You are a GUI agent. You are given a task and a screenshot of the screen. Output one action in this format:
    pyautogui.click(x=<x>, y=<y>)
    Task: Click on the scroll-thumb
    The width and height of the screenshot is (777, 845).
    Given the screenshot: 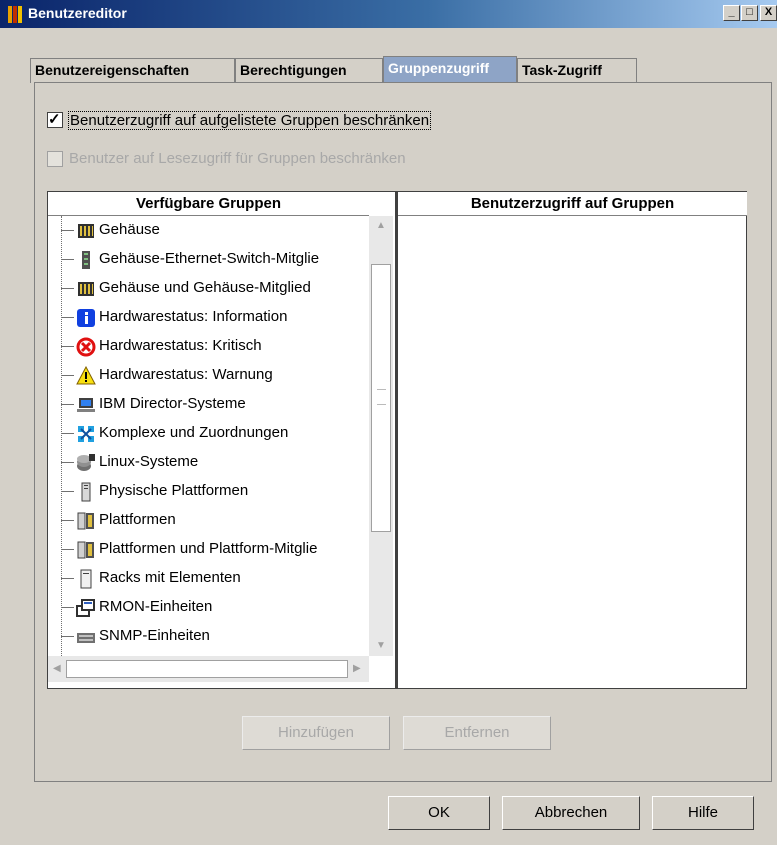 What is the action you would take?
    pyautogui.click(x=381, y=398)
    